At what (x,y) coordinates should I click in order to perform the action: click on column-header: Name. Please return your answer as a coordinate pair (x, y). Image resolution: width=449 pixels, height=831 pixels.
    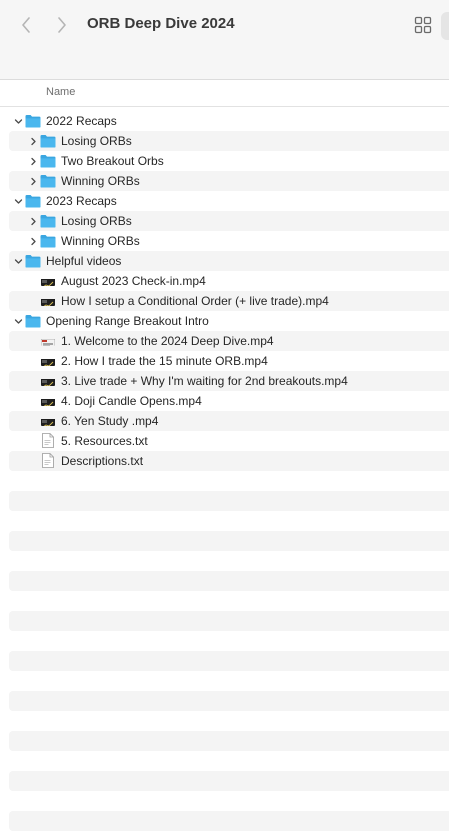
    Looking at the image, I should click on (224, 93).